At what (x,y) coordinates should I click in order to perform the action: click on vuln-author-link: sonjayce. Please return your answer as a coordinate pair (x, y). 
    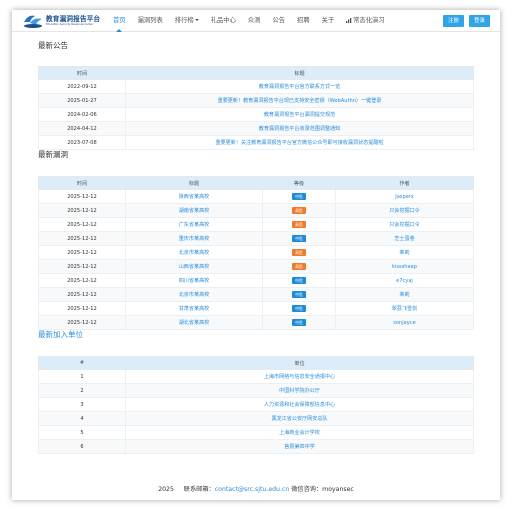
    Looking at the image, I should click on (404, 322).